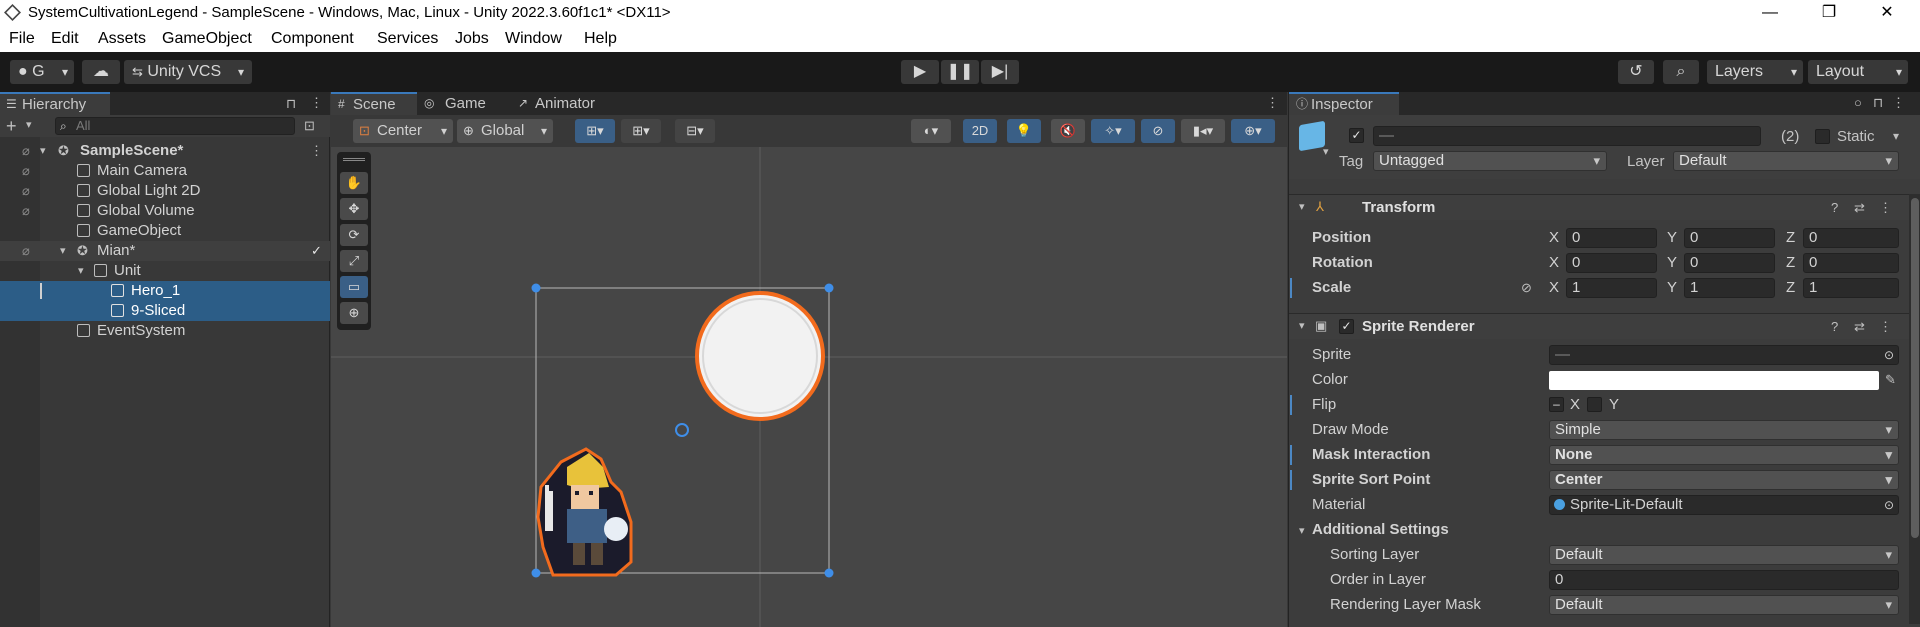 The width and height of the screenshot is (1920, 627). What do you see at coordinates (165, 211) in the screenshot?
I see `hierarchy-row-global-volume: ⌀ Global Volume` at bounding box center [165, 211].